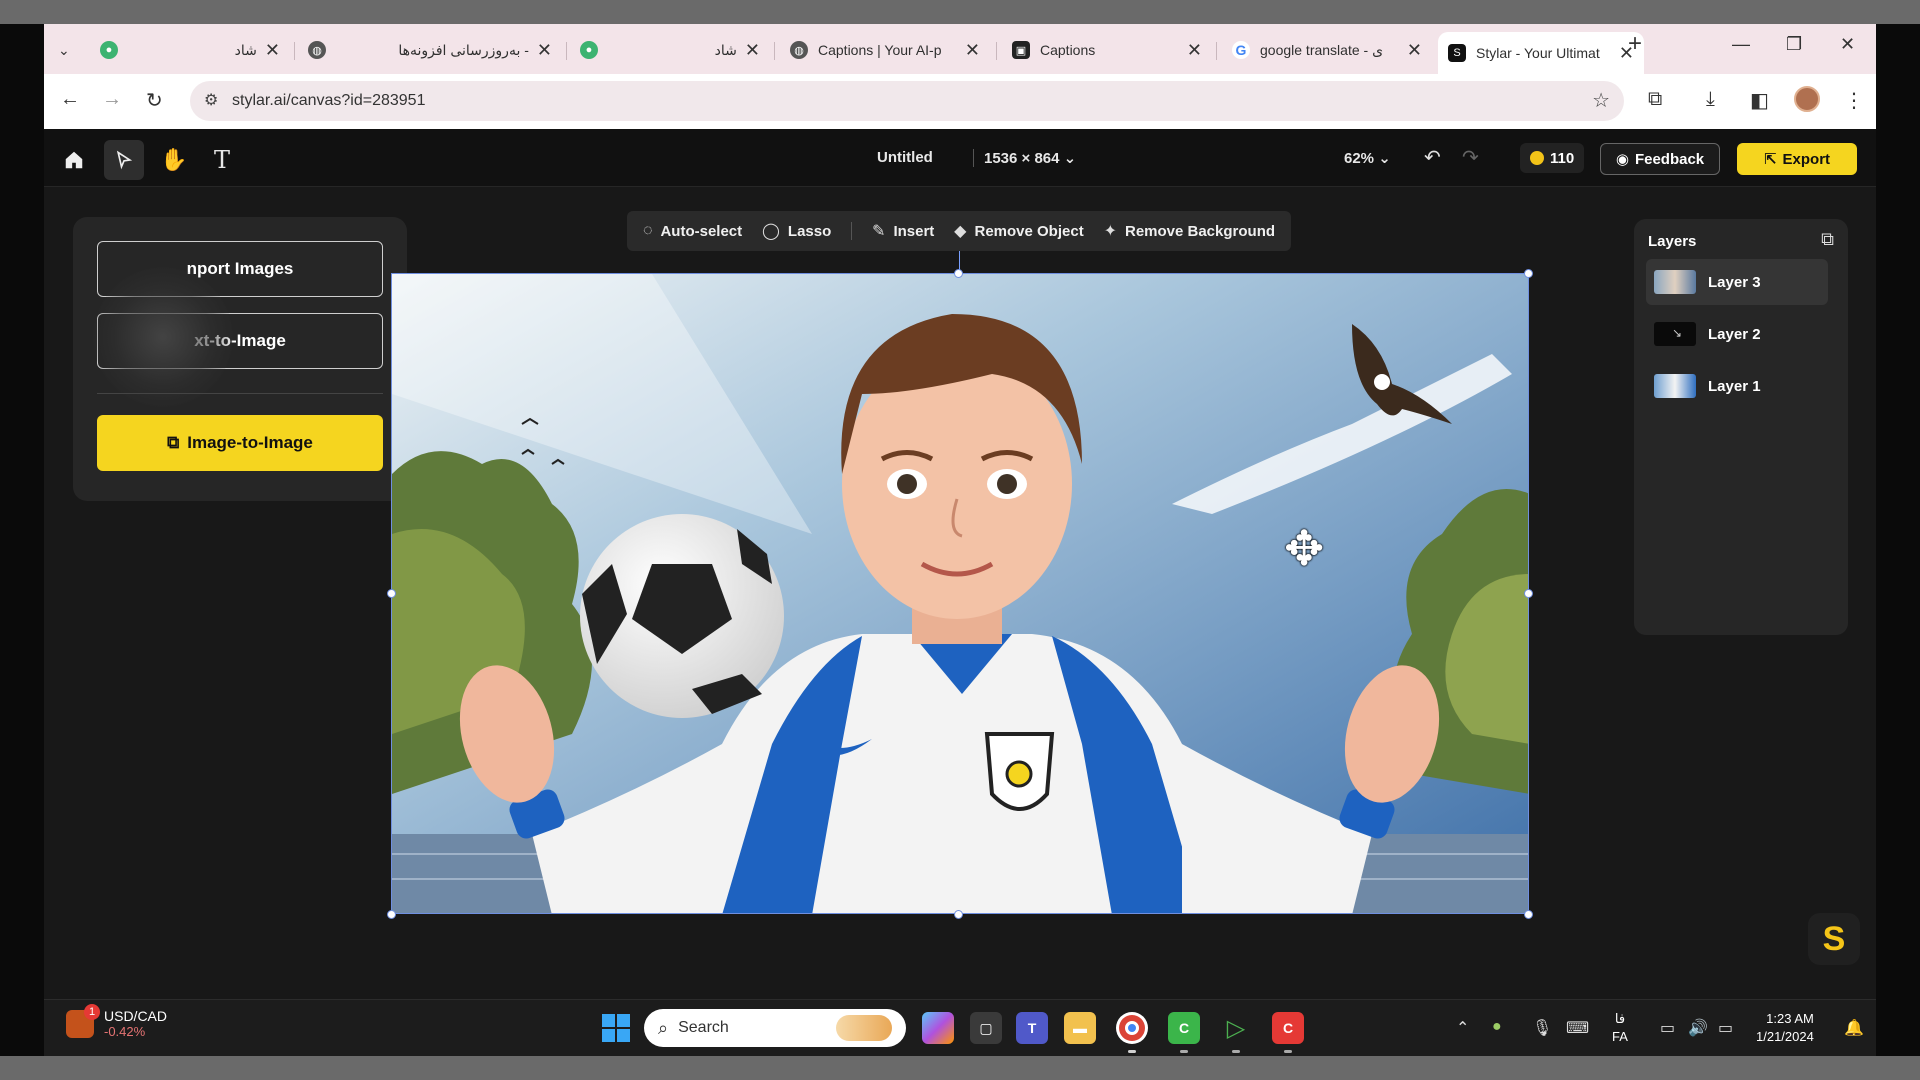 The width and height of the screenshot is (1920, 1080). I want to click on reload-button: ↻, so click(154, 100).